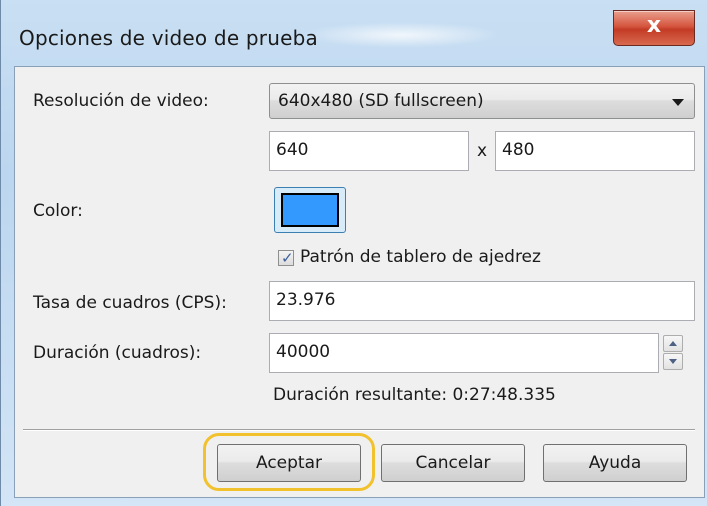 The image size is (707, 506). I want to click on color-picker-button, so click(310, 210).